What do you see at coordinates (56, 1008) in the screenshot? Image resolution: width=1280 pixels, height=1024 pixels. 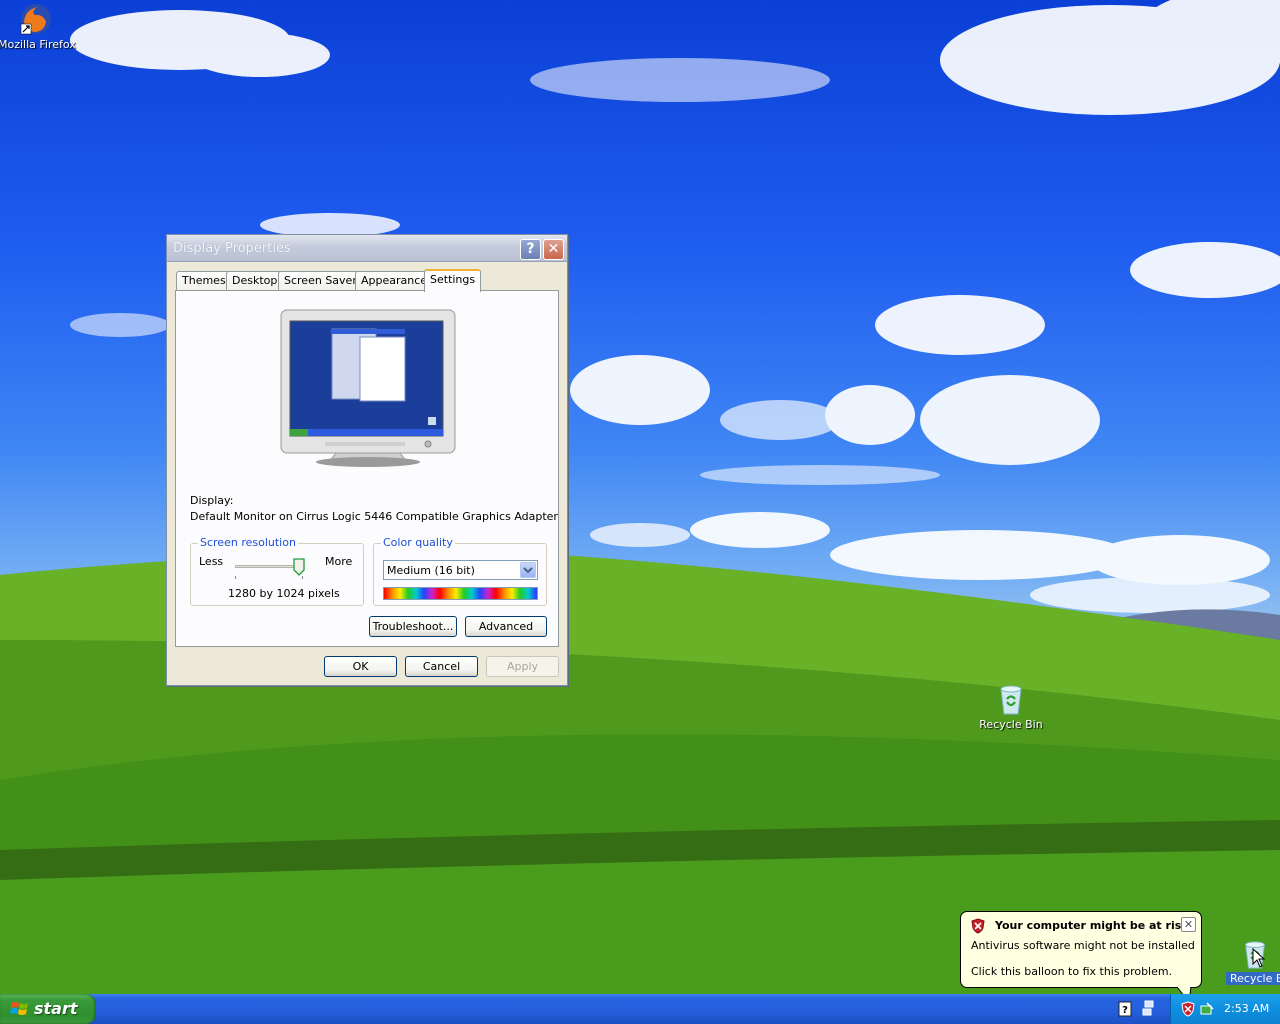 I see `start-label: start` at bounding box center [56, 1008].